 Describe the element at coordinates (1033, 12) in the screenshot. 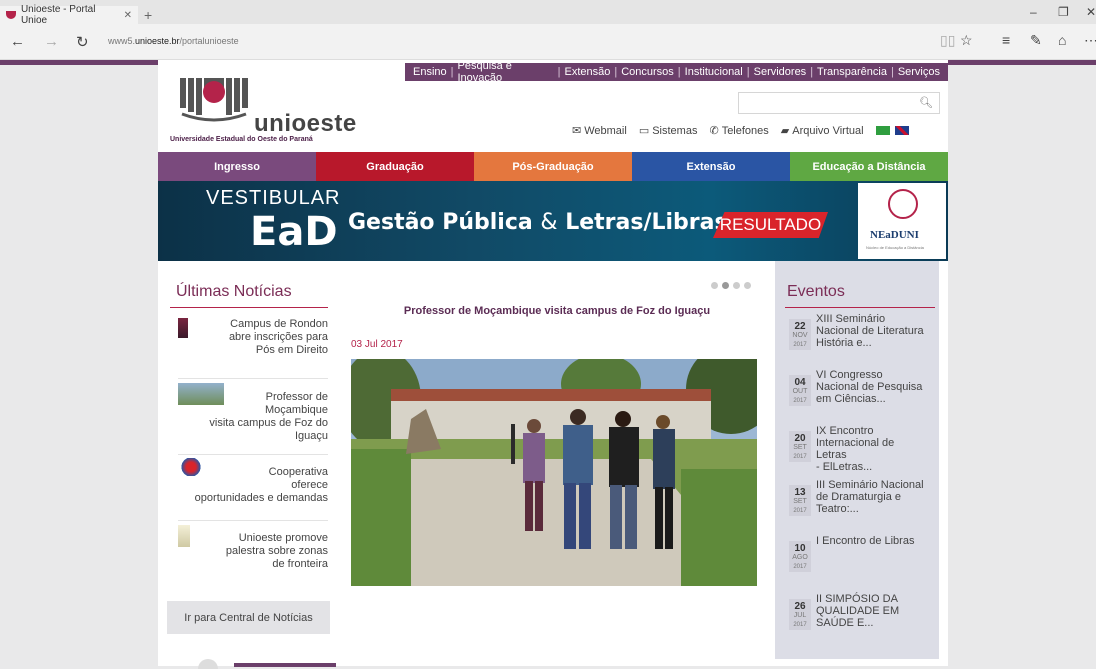

I see `minimize-button: –` at that location.